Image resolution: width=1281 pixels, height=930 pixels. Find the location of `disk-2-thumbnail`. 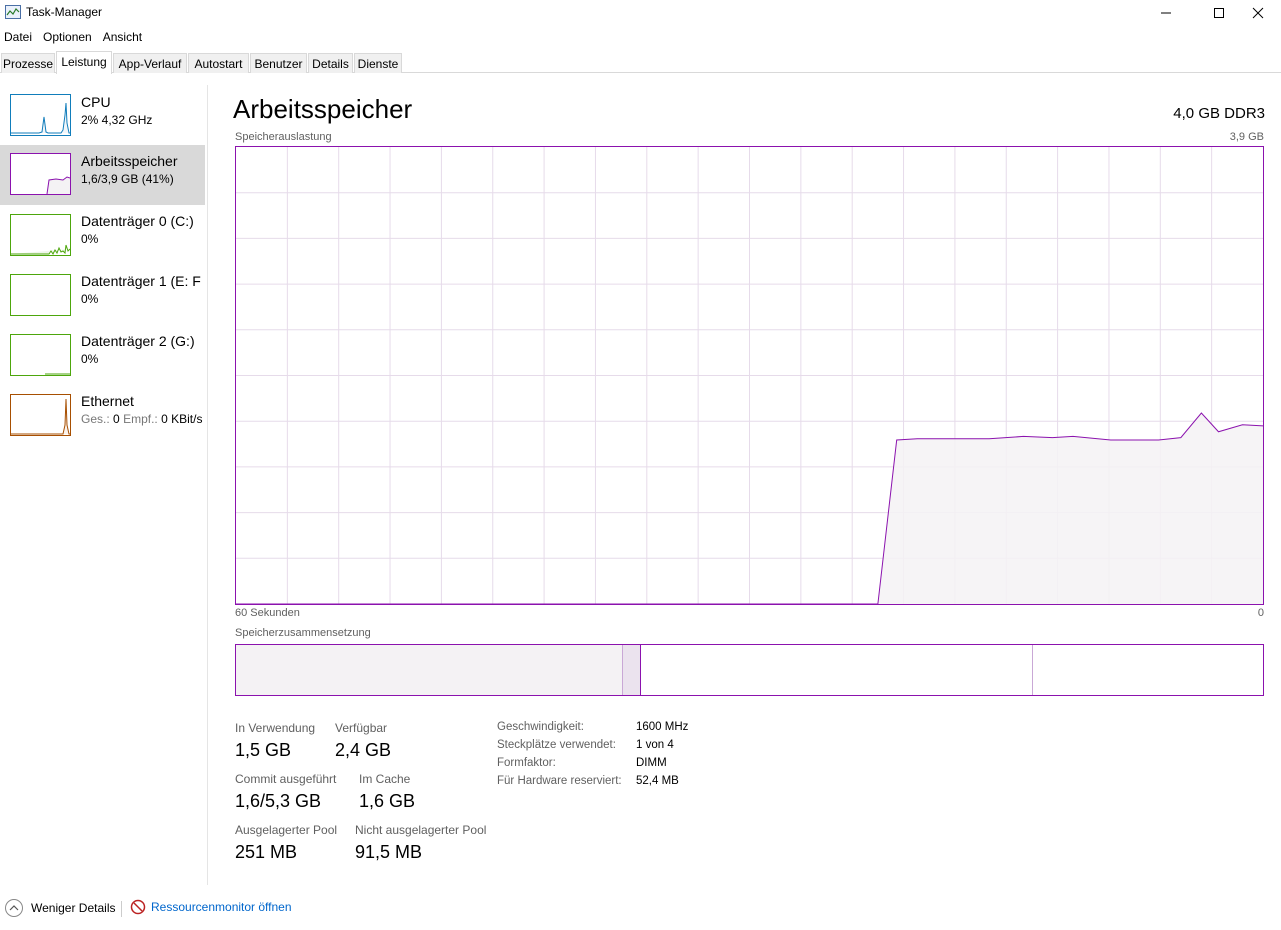

disk-2-thumbnail is located at coordinates (40, 355).